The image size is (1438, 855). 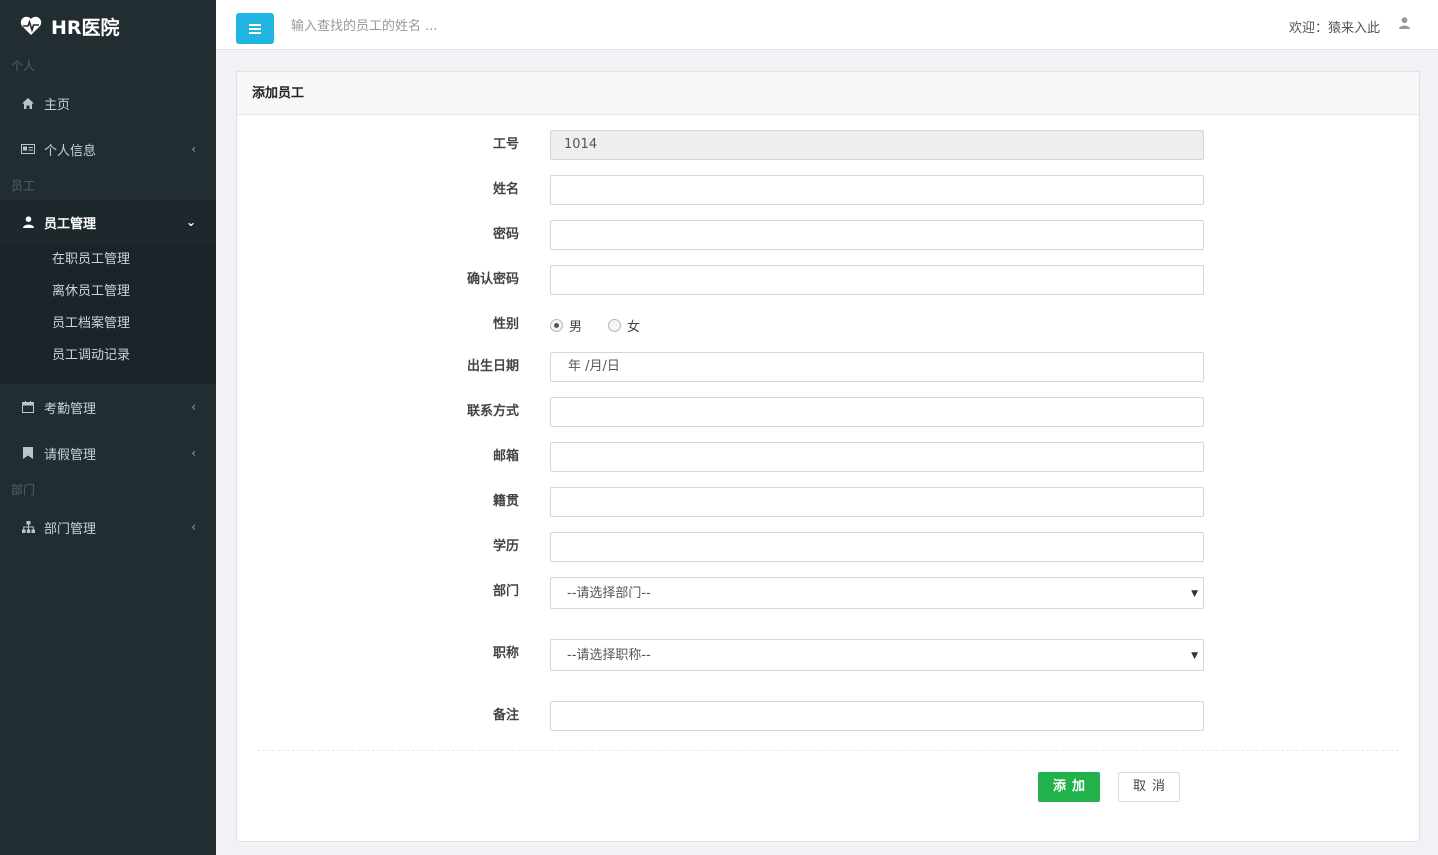 What do you see at coordinates (108, 222) in the screenshot?
I see `sidebar-item-staff-management: 员工管理 ⌄` at bounding box center [108, 222].